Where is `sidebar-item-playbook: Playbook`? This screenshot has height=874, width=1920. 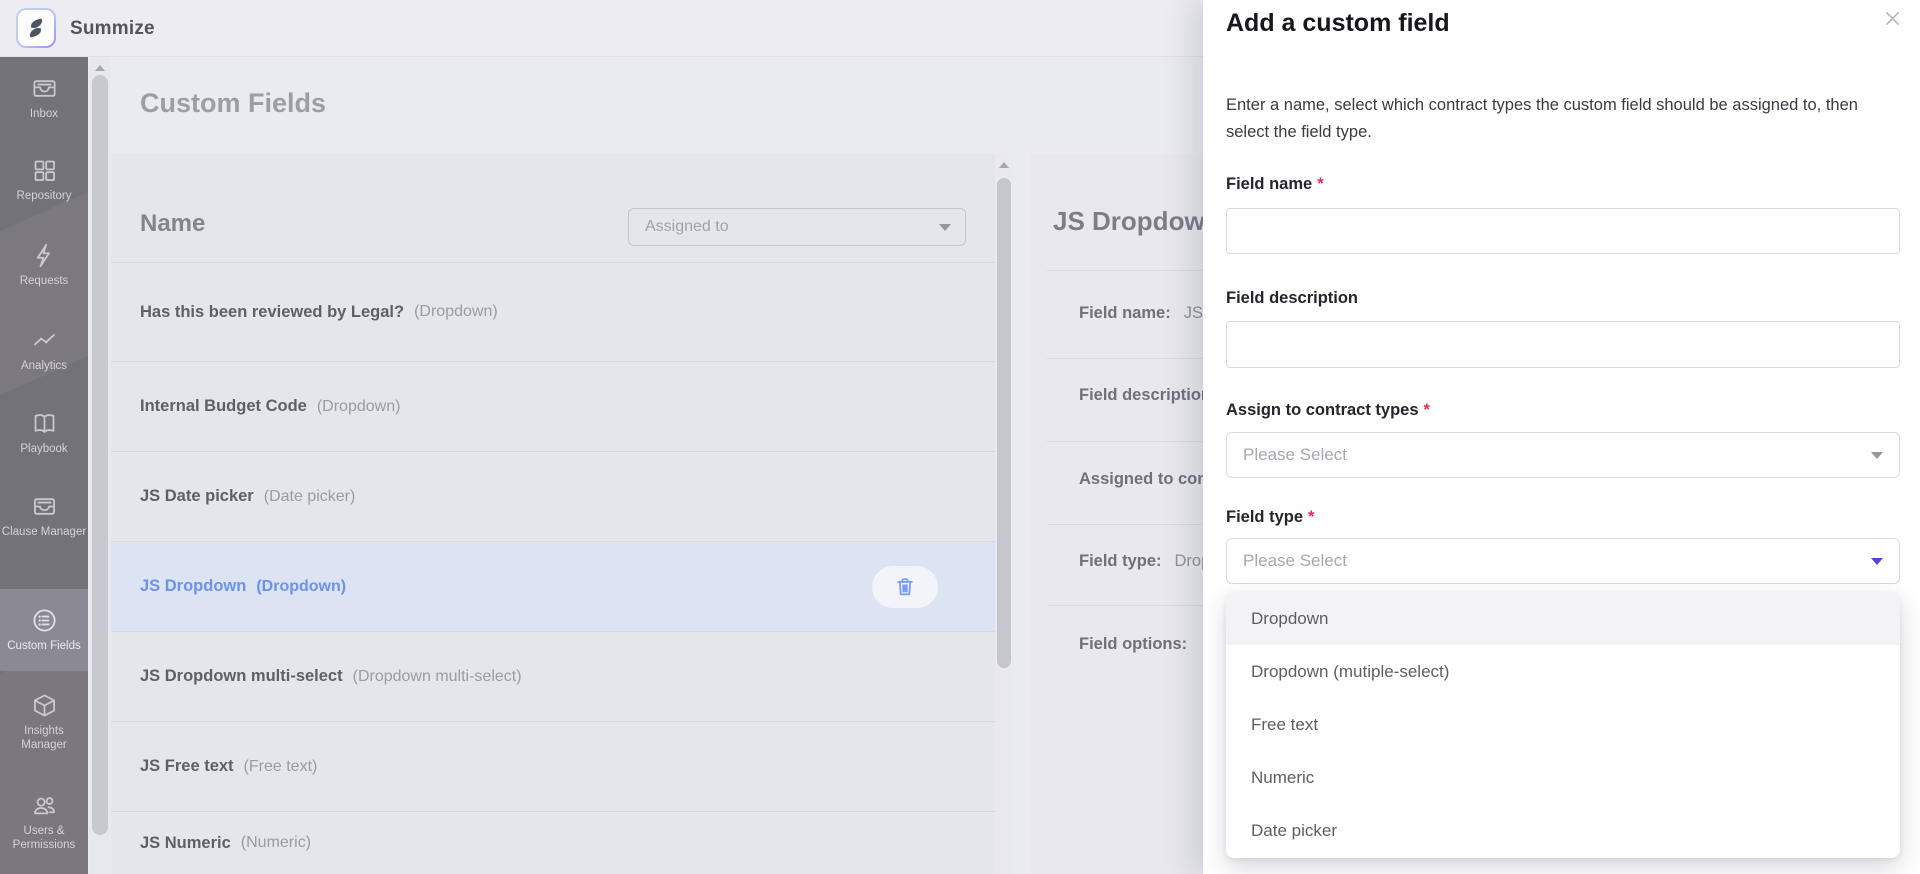 sidebar-item-playbook: Playbook is located at coordinates (44, 449).